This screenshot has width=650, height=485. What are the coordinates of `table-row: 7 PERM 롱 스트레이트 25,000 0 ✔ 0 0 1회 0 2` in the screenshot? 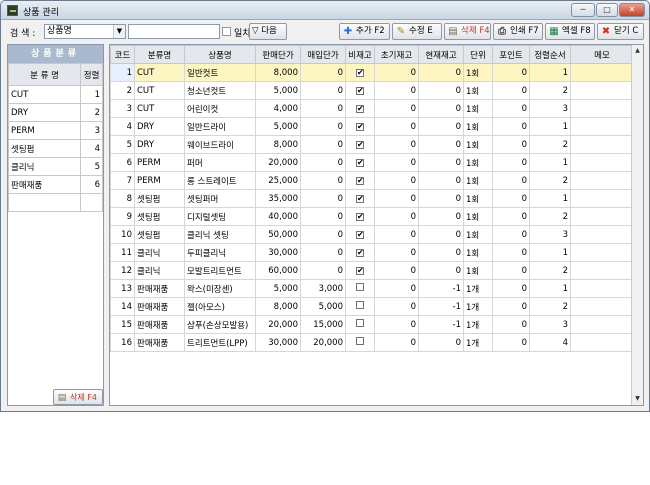 It's located at (372, 180).